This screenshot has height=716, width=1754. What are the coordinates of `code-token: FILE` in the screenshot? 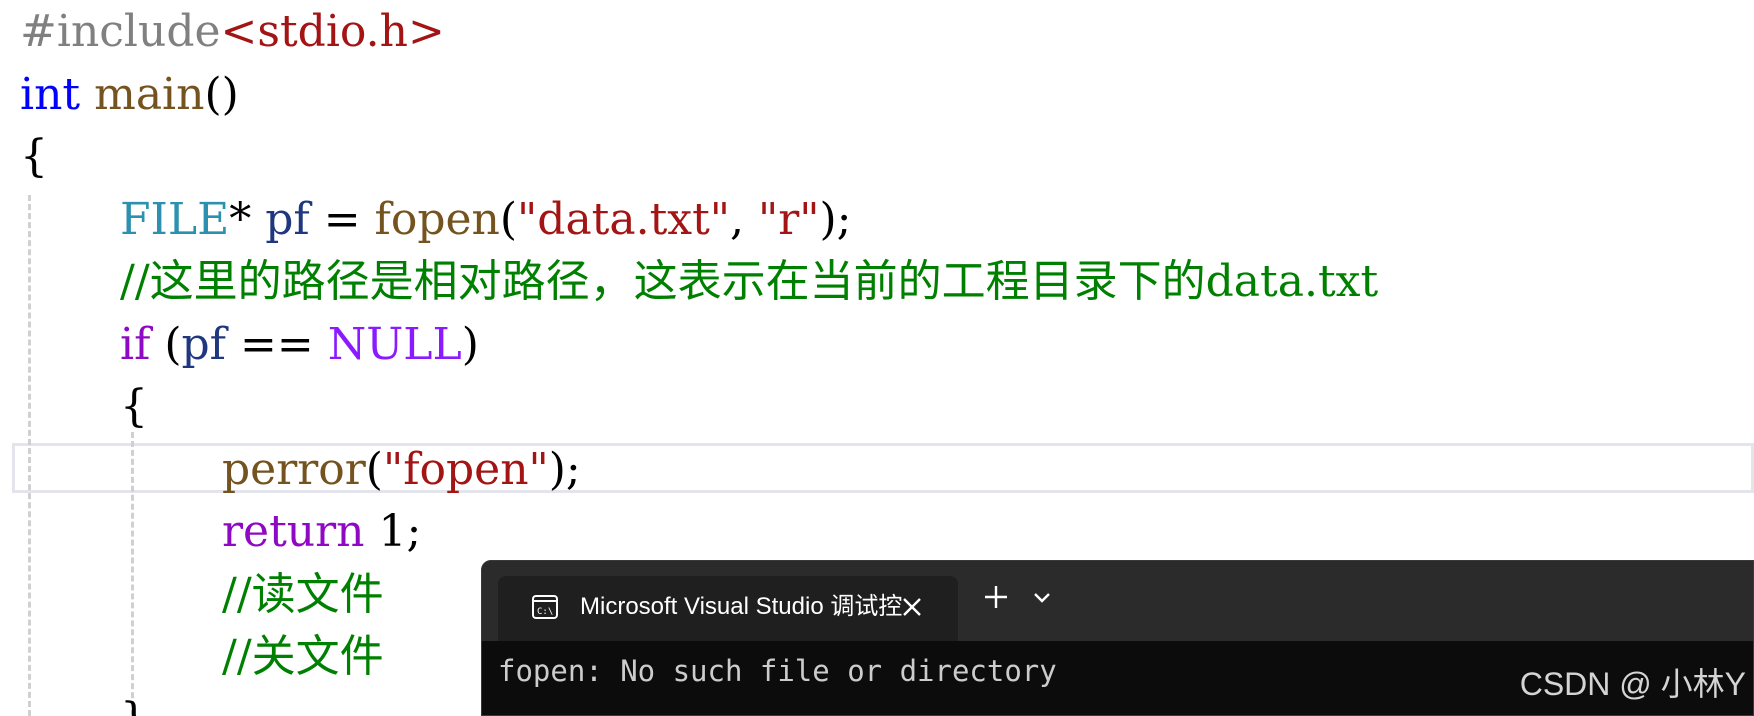 It's located at (175, 219).